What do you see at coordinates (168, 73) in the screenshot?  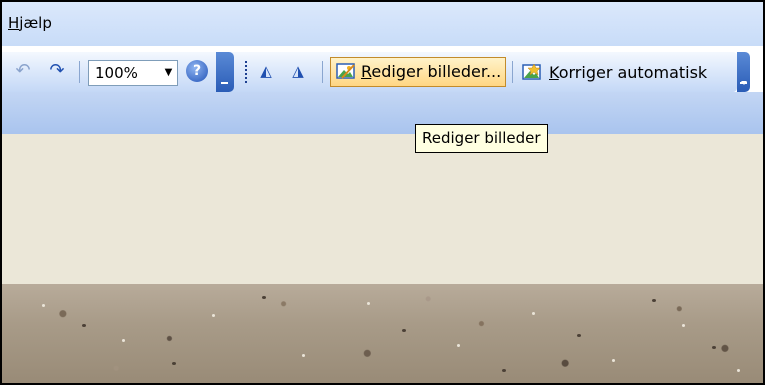 I see `zoom-dropdown-arrow-icon: ▼` at bounding box center [168, 73].